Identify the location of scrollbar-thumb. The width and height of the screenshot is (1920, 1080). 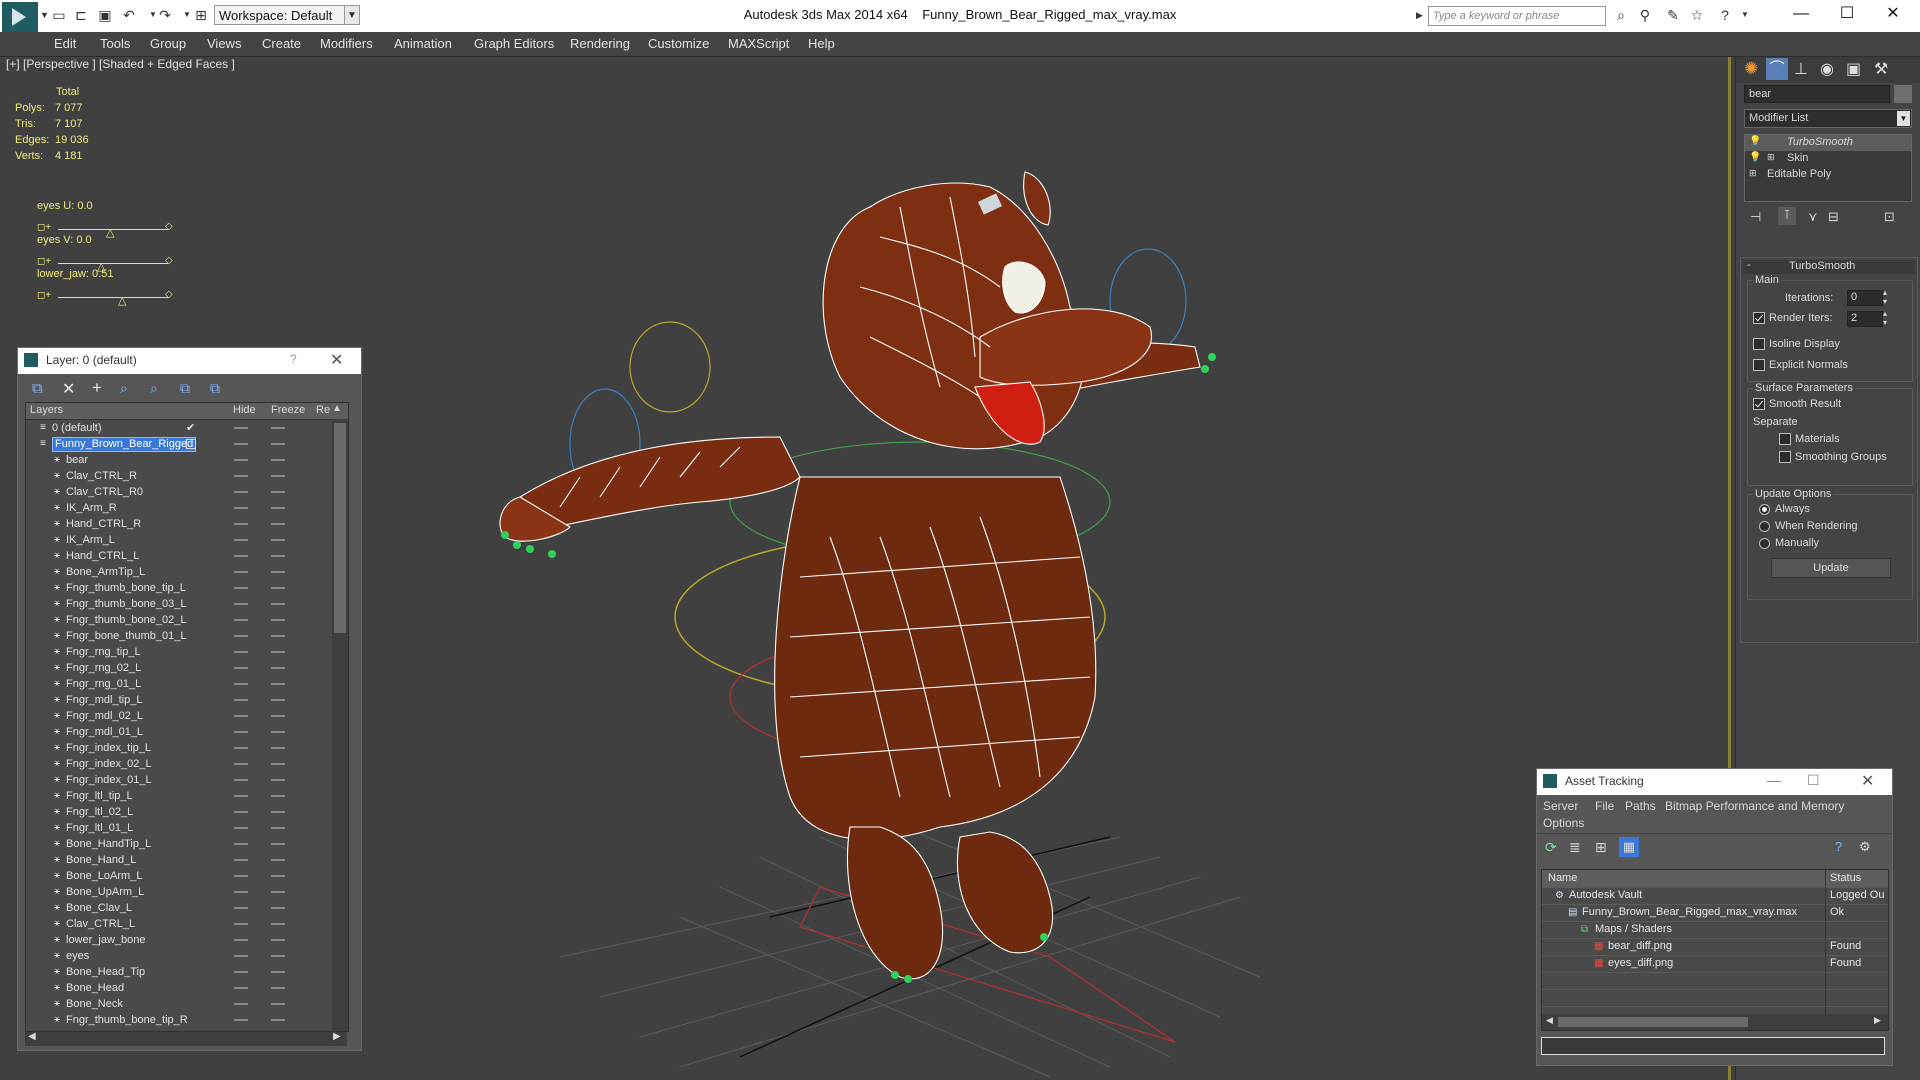
(1653, 1022).